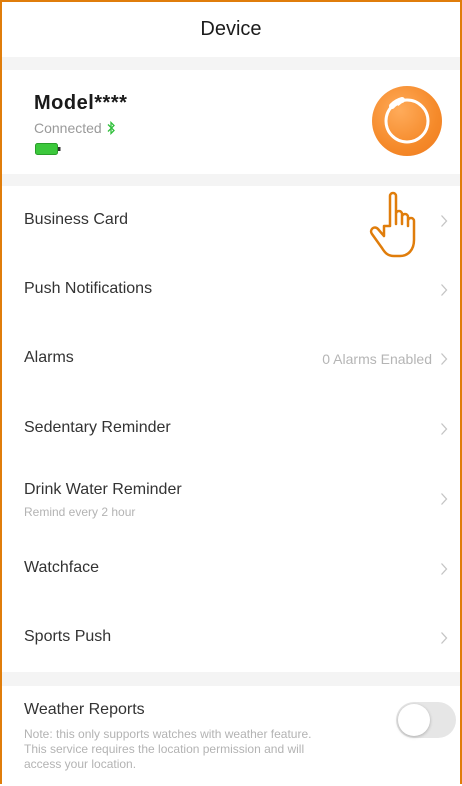 The image size is (462, 786). Describe the element at coordinates (231, 122) in the screenshot. I see `device-card: Model**** Connected` at that location.